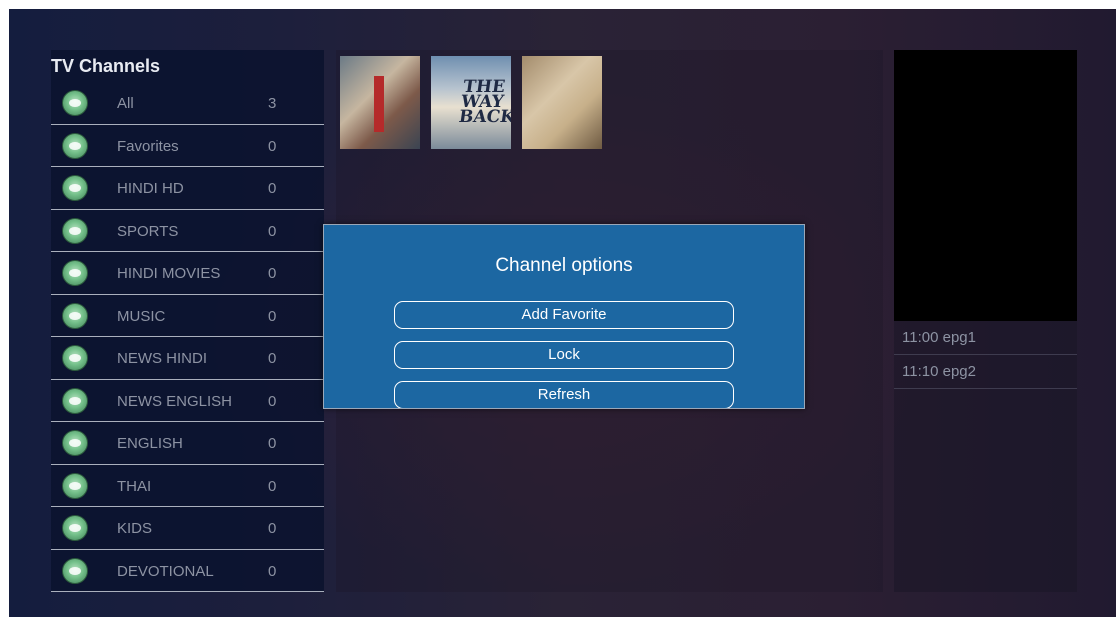 This screenshot has width=1116, height=626. What do you see at coordinates (165, 571) in the screenshot?
I see `channel-name: DEVOTIONAL` at bounding box center [165, 571].